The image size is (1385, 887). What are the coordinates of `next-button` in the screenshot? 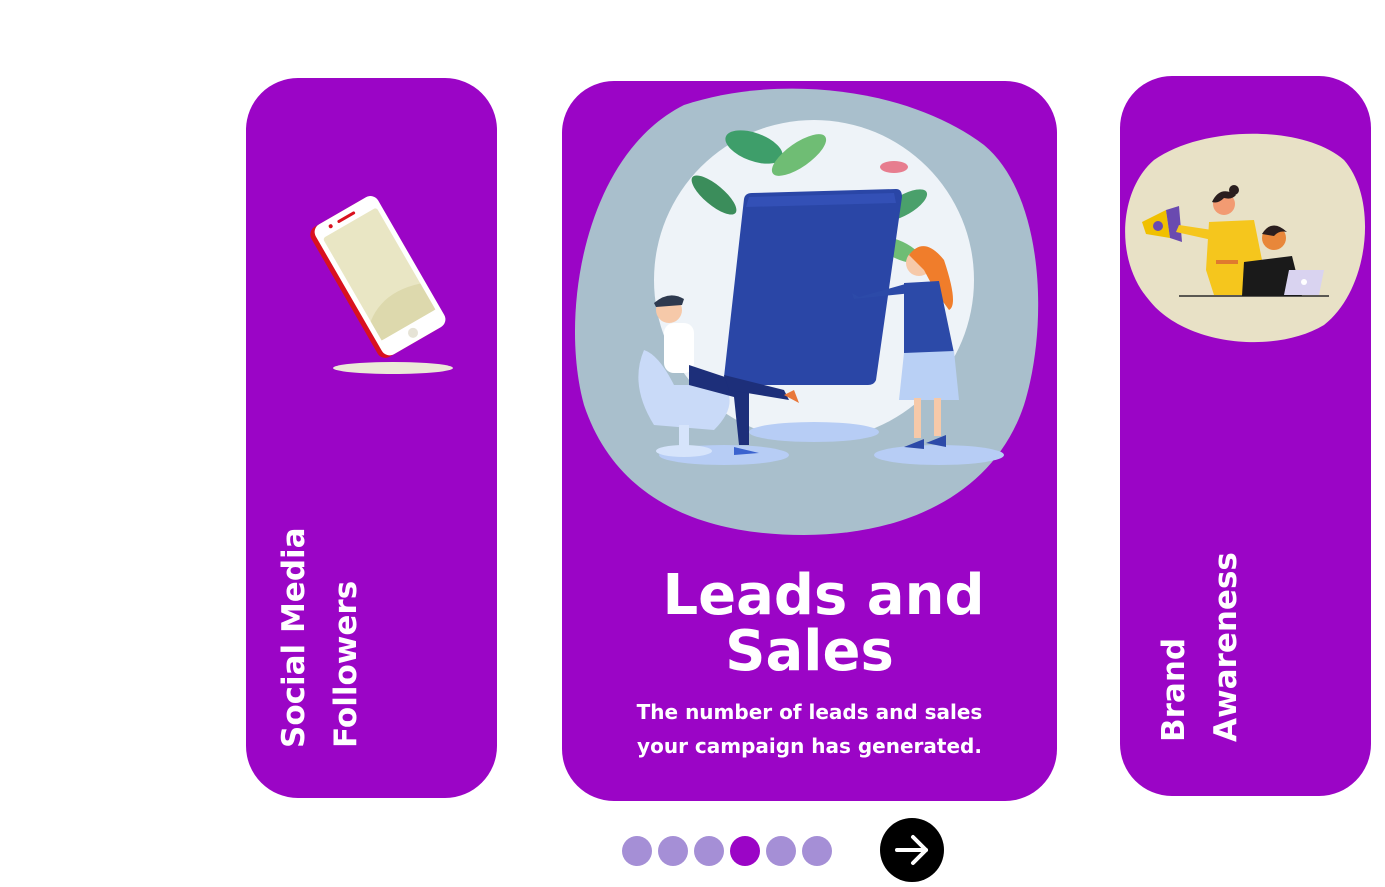 It's located at (912, 850).